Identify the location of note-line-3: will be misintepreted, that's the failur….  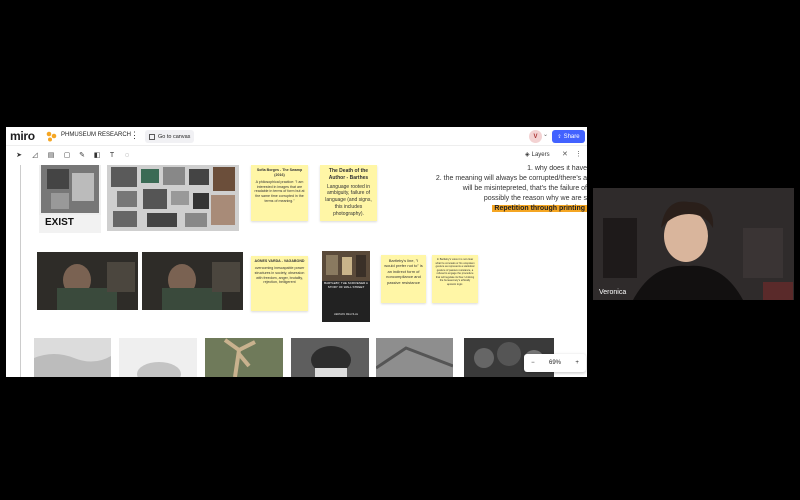
(524, 188).